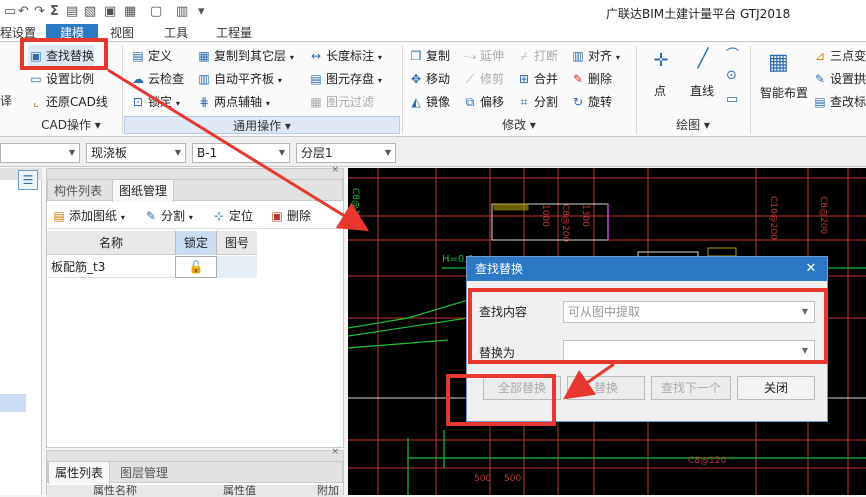  Describe the element at coordinates (238, 150) in the screenshot. I see `arrow-to-canvas` at that location.